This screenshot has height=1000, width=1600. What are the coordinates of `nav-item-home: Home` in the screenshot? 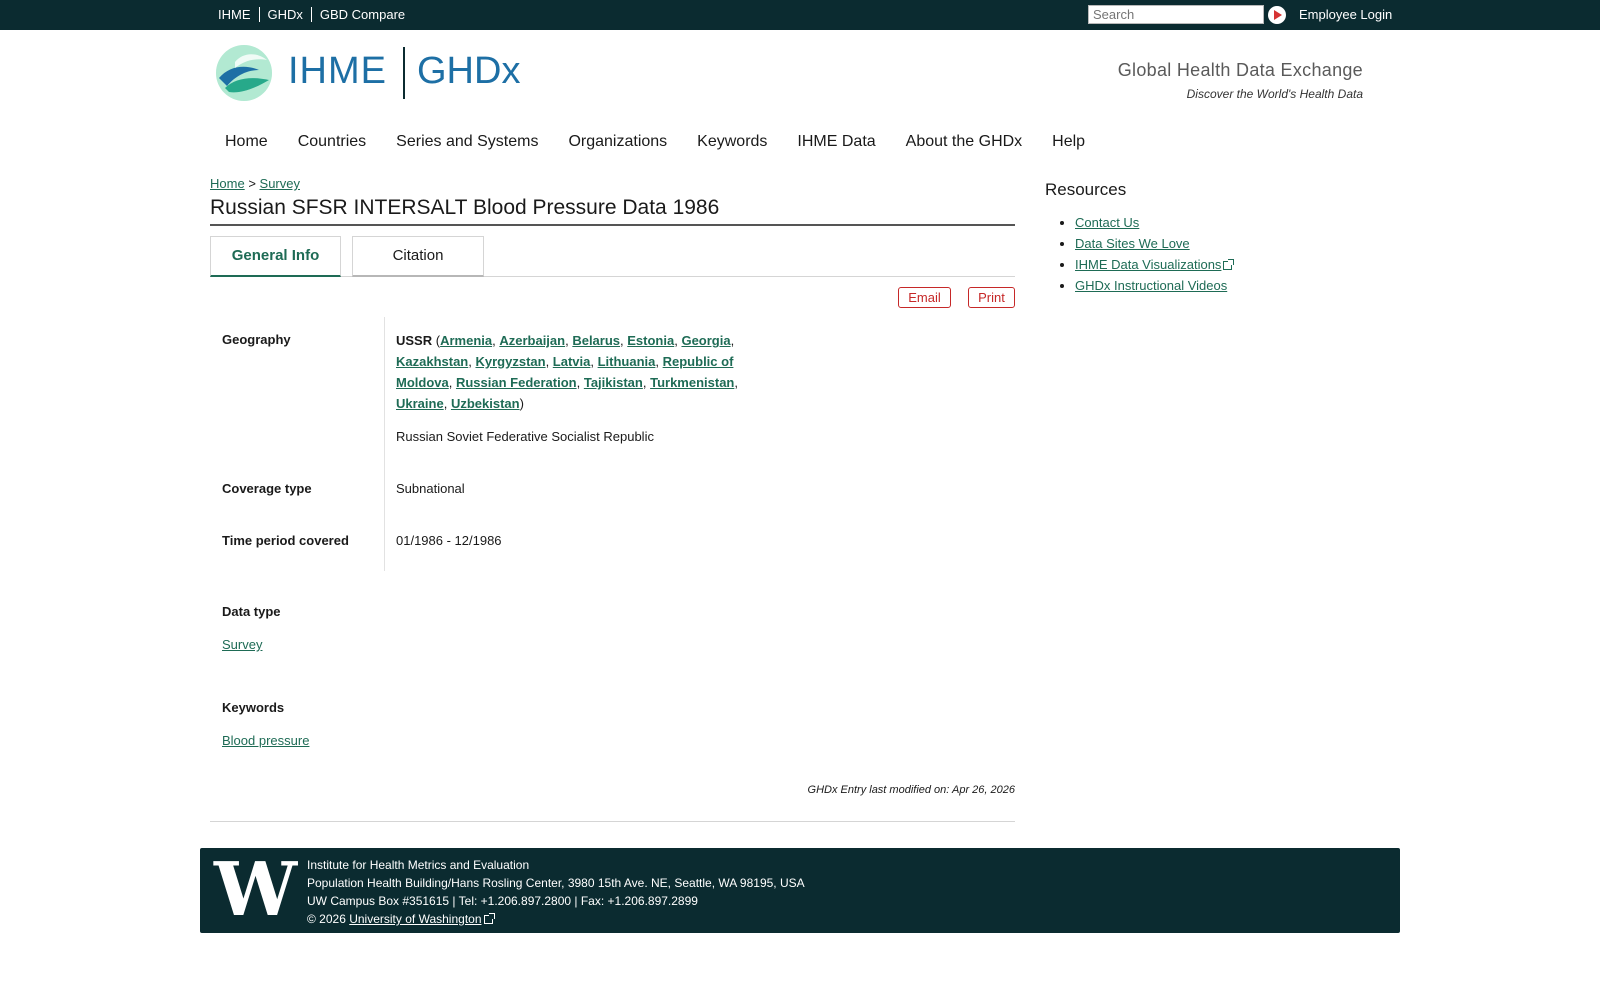 It's located at (246, 142).